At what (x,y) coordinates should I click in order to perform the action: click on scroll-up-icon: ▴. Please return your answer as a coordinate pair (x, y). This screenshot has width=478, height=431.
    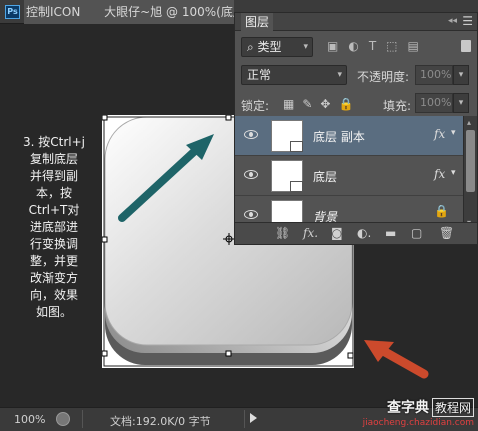
    Looking at the image, I should click on (469, 122).